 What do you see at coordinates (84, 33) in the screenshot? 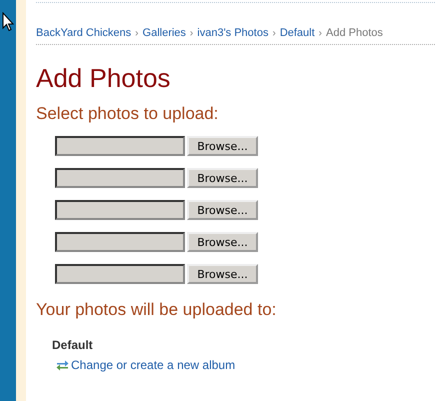
I see `breadcrumb-link: BackYard Chickens` at bounding box center [84, 33].